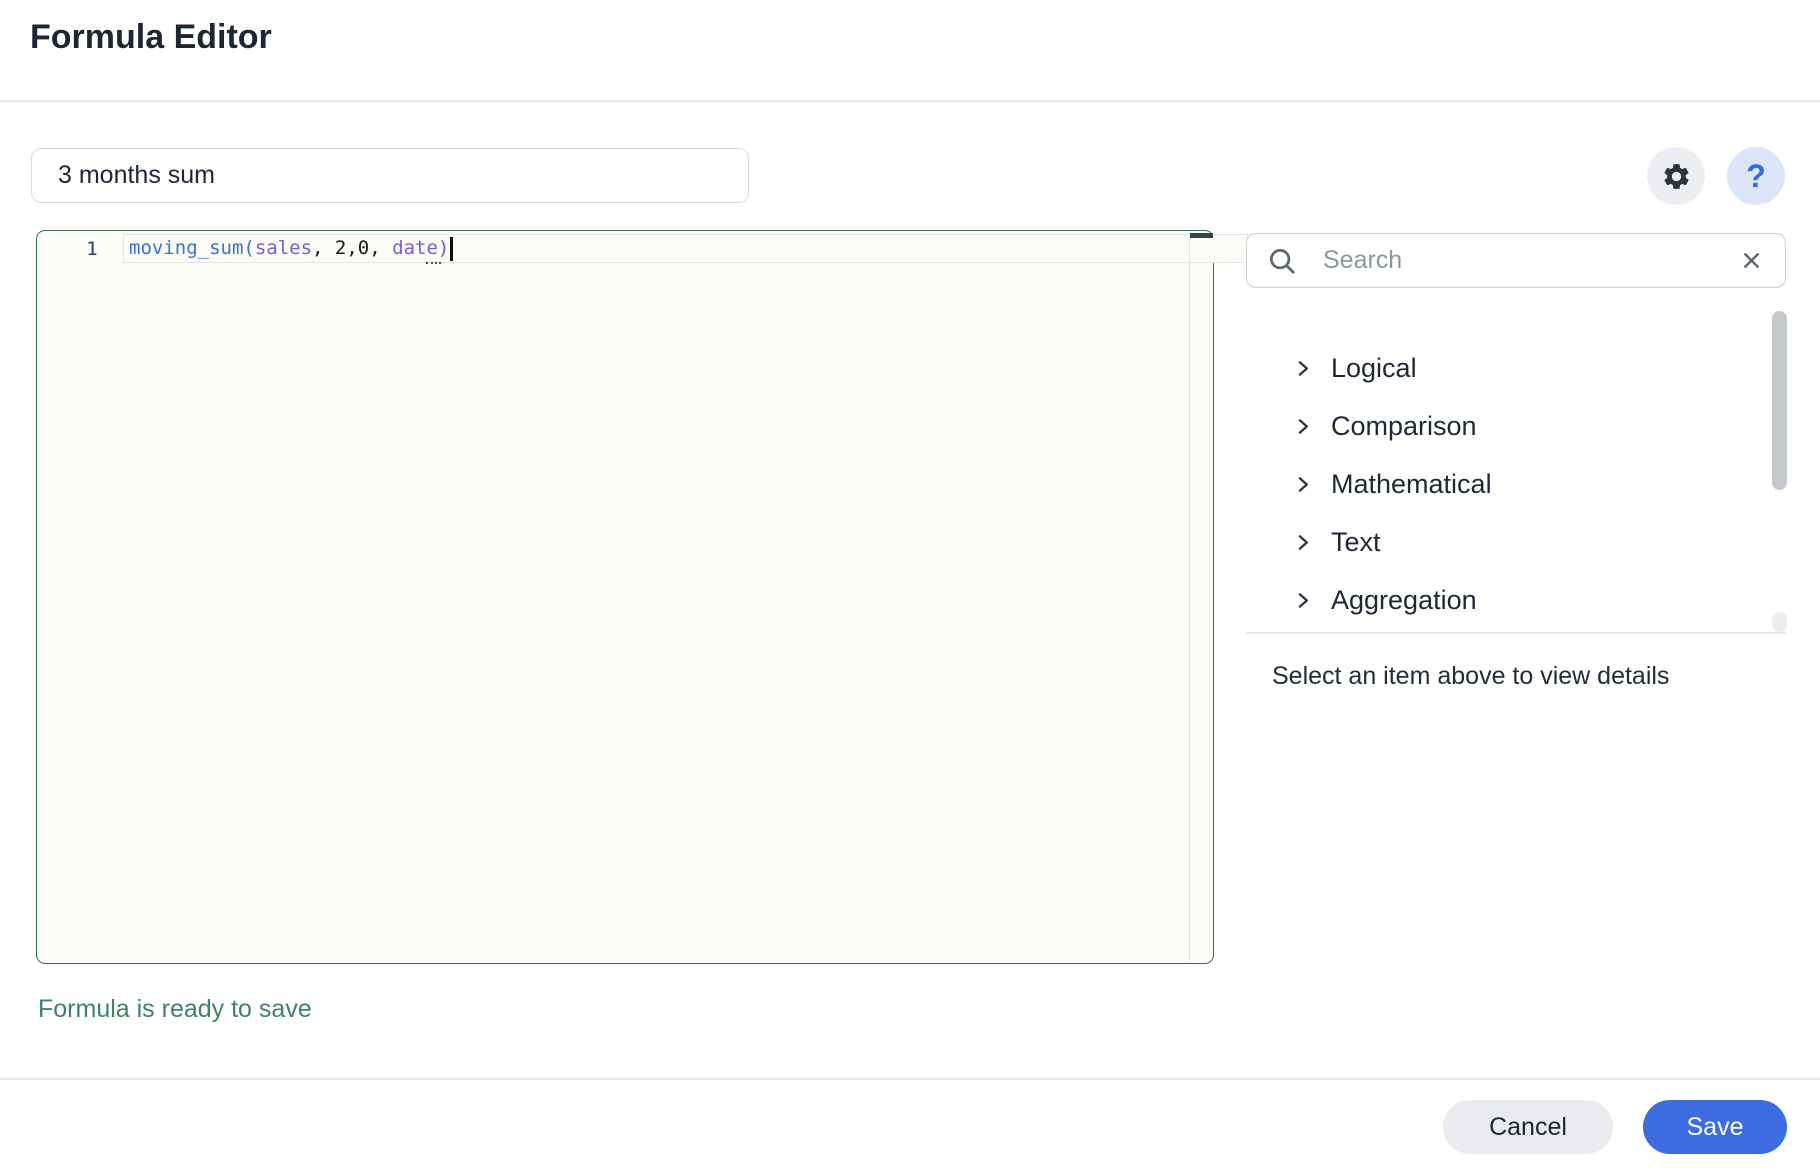  Describe the element at coordinates (1374, 367) in the screenshot. I see `category-label: Logical` at that location.